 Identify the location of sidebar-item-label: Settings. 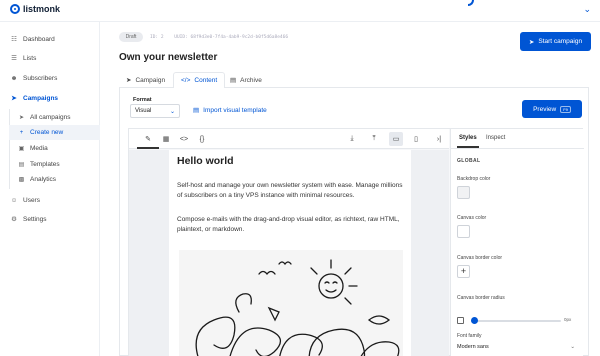
(35, 219).